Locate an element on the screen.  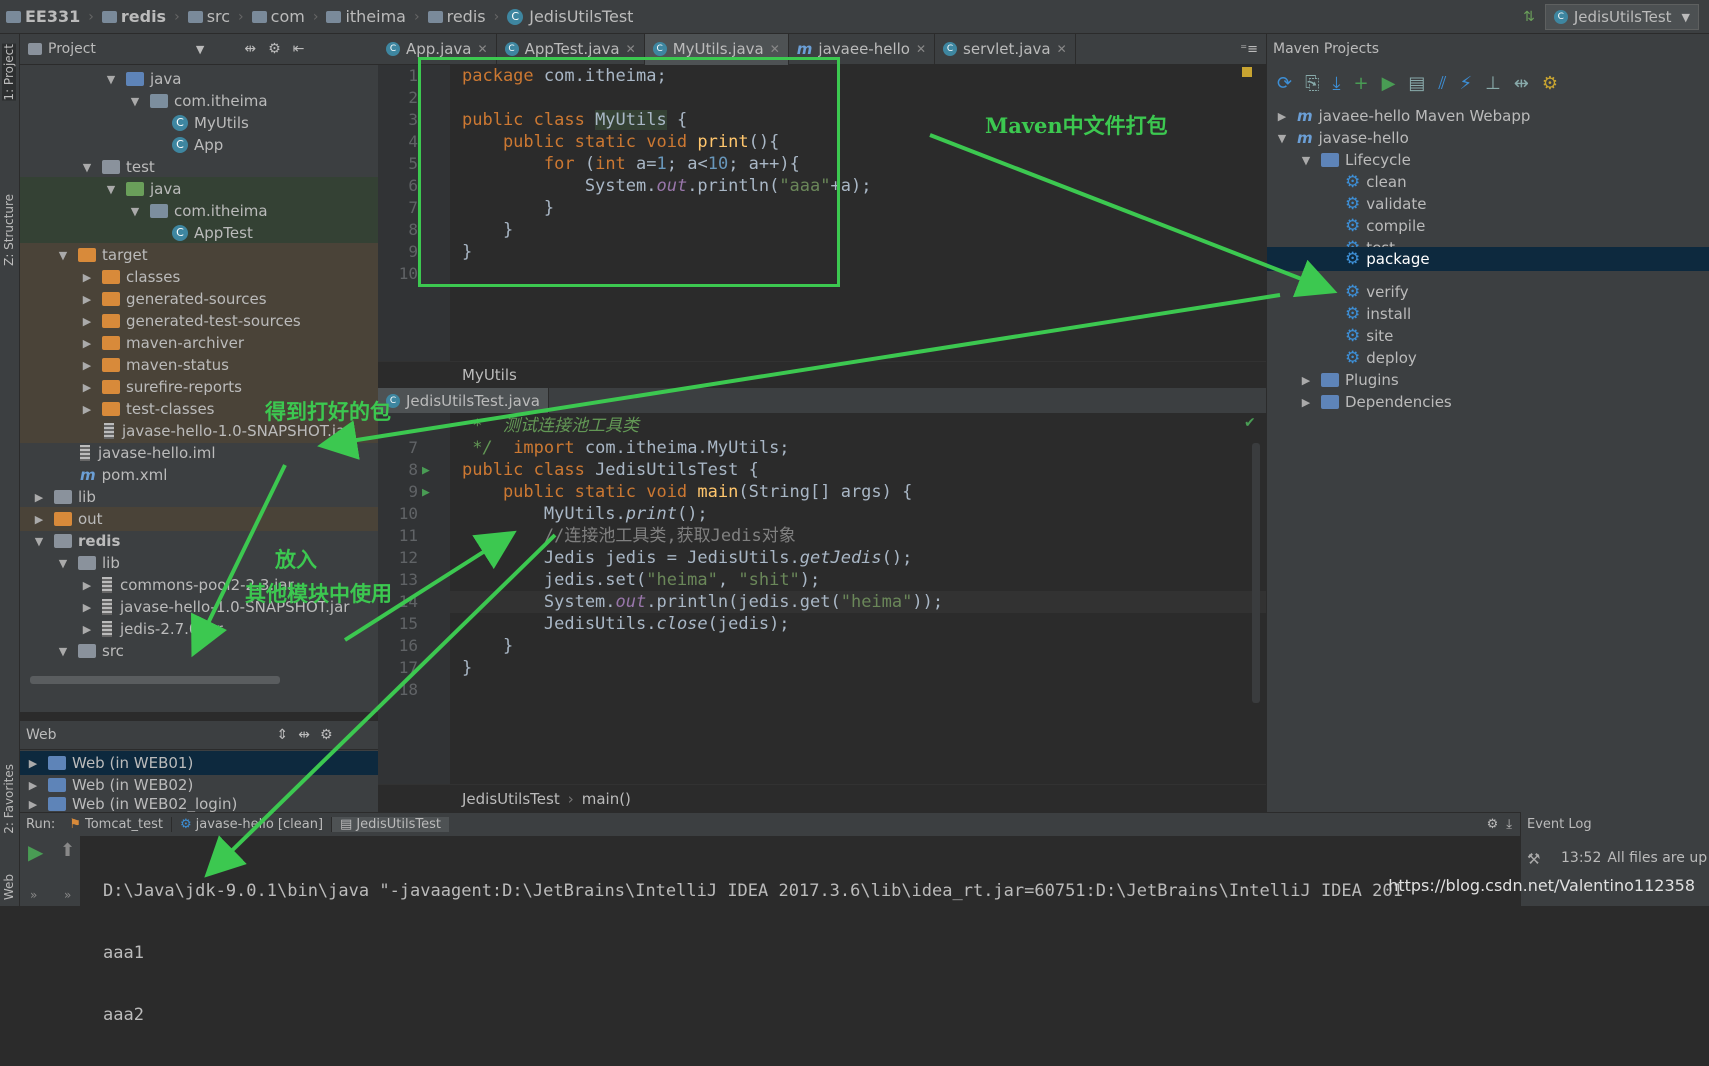
annotation-got-package: 得到打好的包 is located at coordinates (328, 411).